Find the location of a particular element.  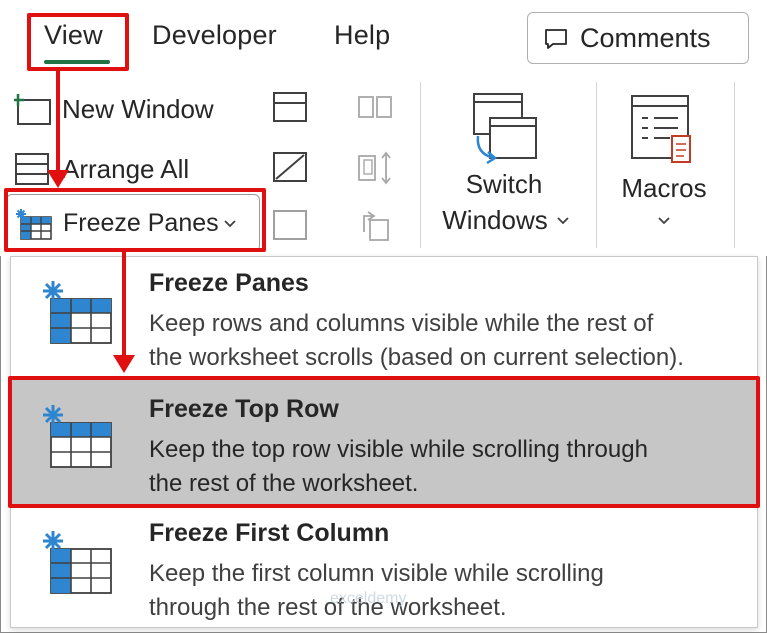

unhide-window-icon is located at coordinates (290, 225).